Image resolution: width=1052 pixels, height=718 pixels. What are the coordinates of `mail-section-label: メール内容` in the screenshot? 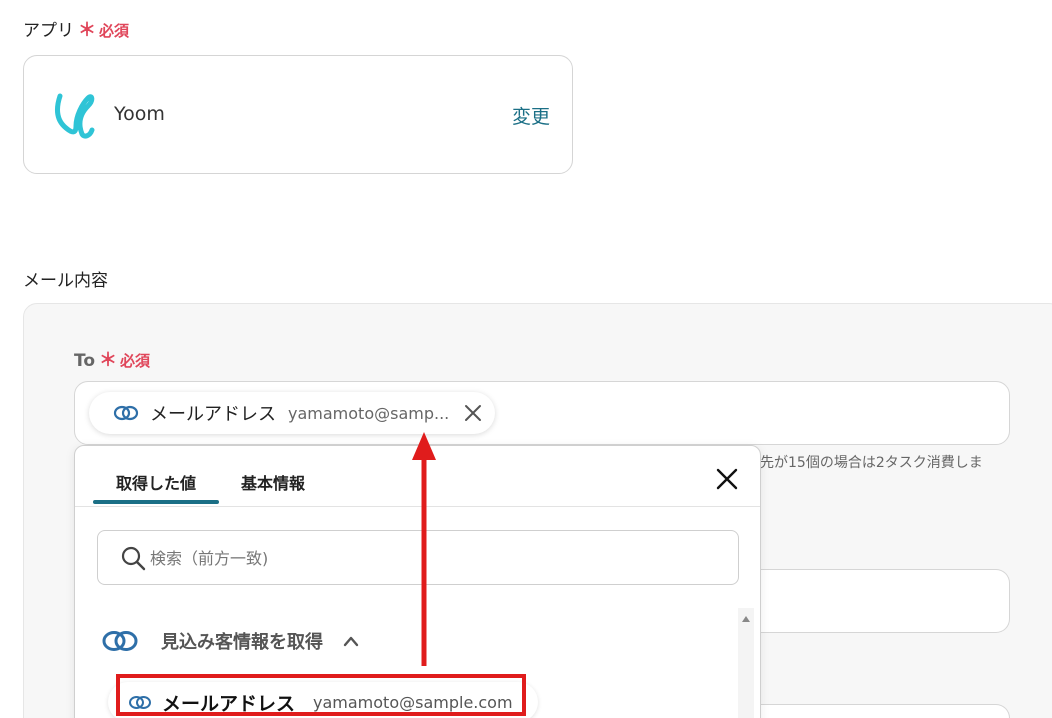 It's located at (65, 281).